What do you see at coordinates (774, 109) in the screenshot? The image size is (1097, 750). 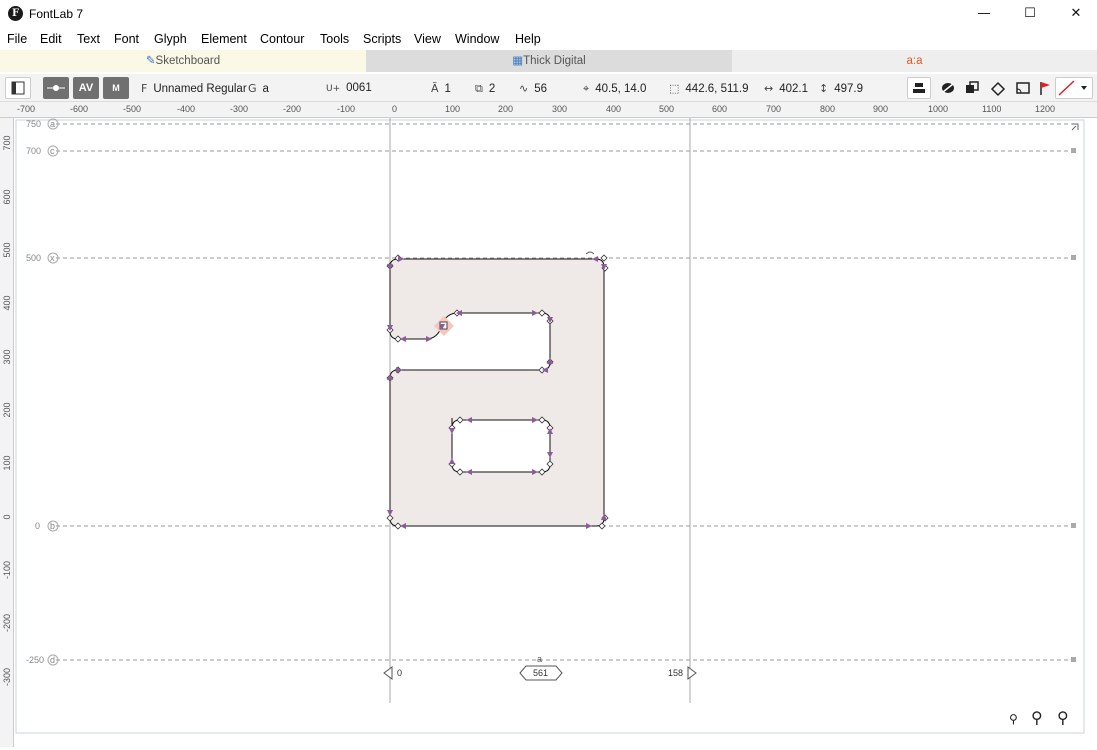 I see `ruler-label: 700` at bounding box center [774, 109].